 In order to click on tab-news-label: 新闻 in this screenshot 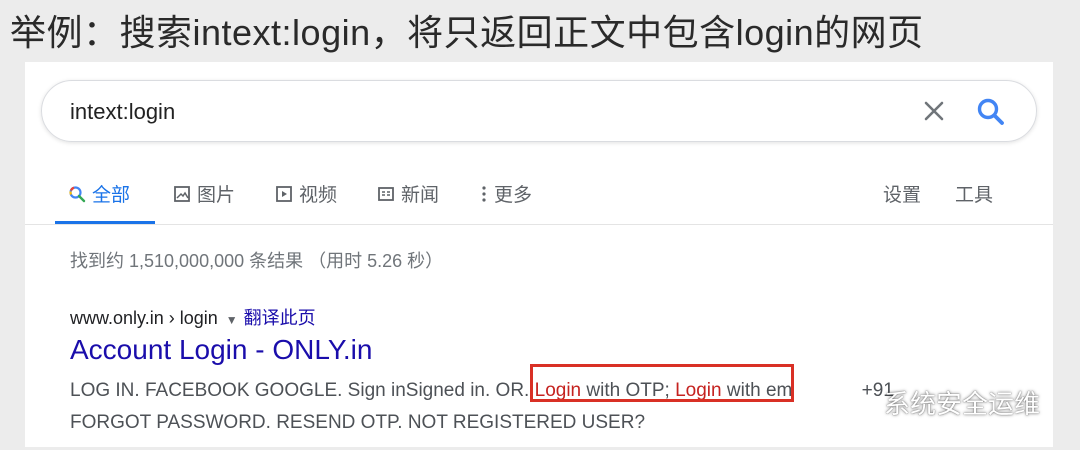, I will do `click(420, 195)`.